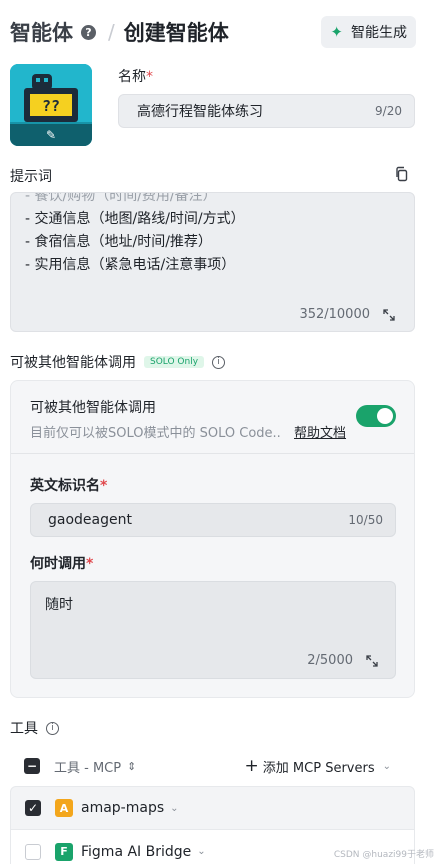 The height and width of the screenshot is (864, 440). I want to click on prompt-line: - 食宿信息（地址/时间/推荐）, so click(118, 242).